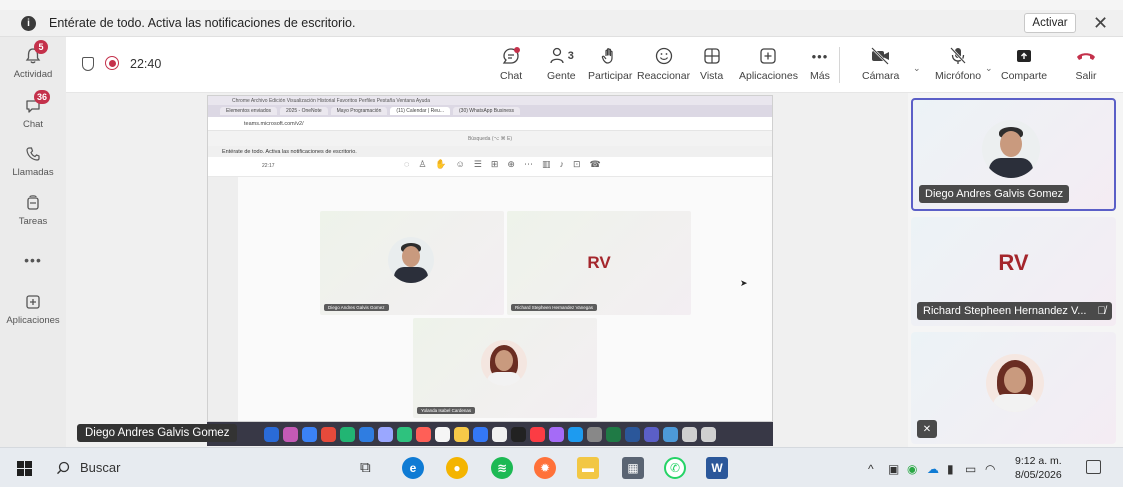 Image resolution: width=1123 pixels, height=487 pixels. What do you see at coordinates (970, 469) in the screenshot?
I see `battery-icon: ▭` at bounding box center [970, 469].